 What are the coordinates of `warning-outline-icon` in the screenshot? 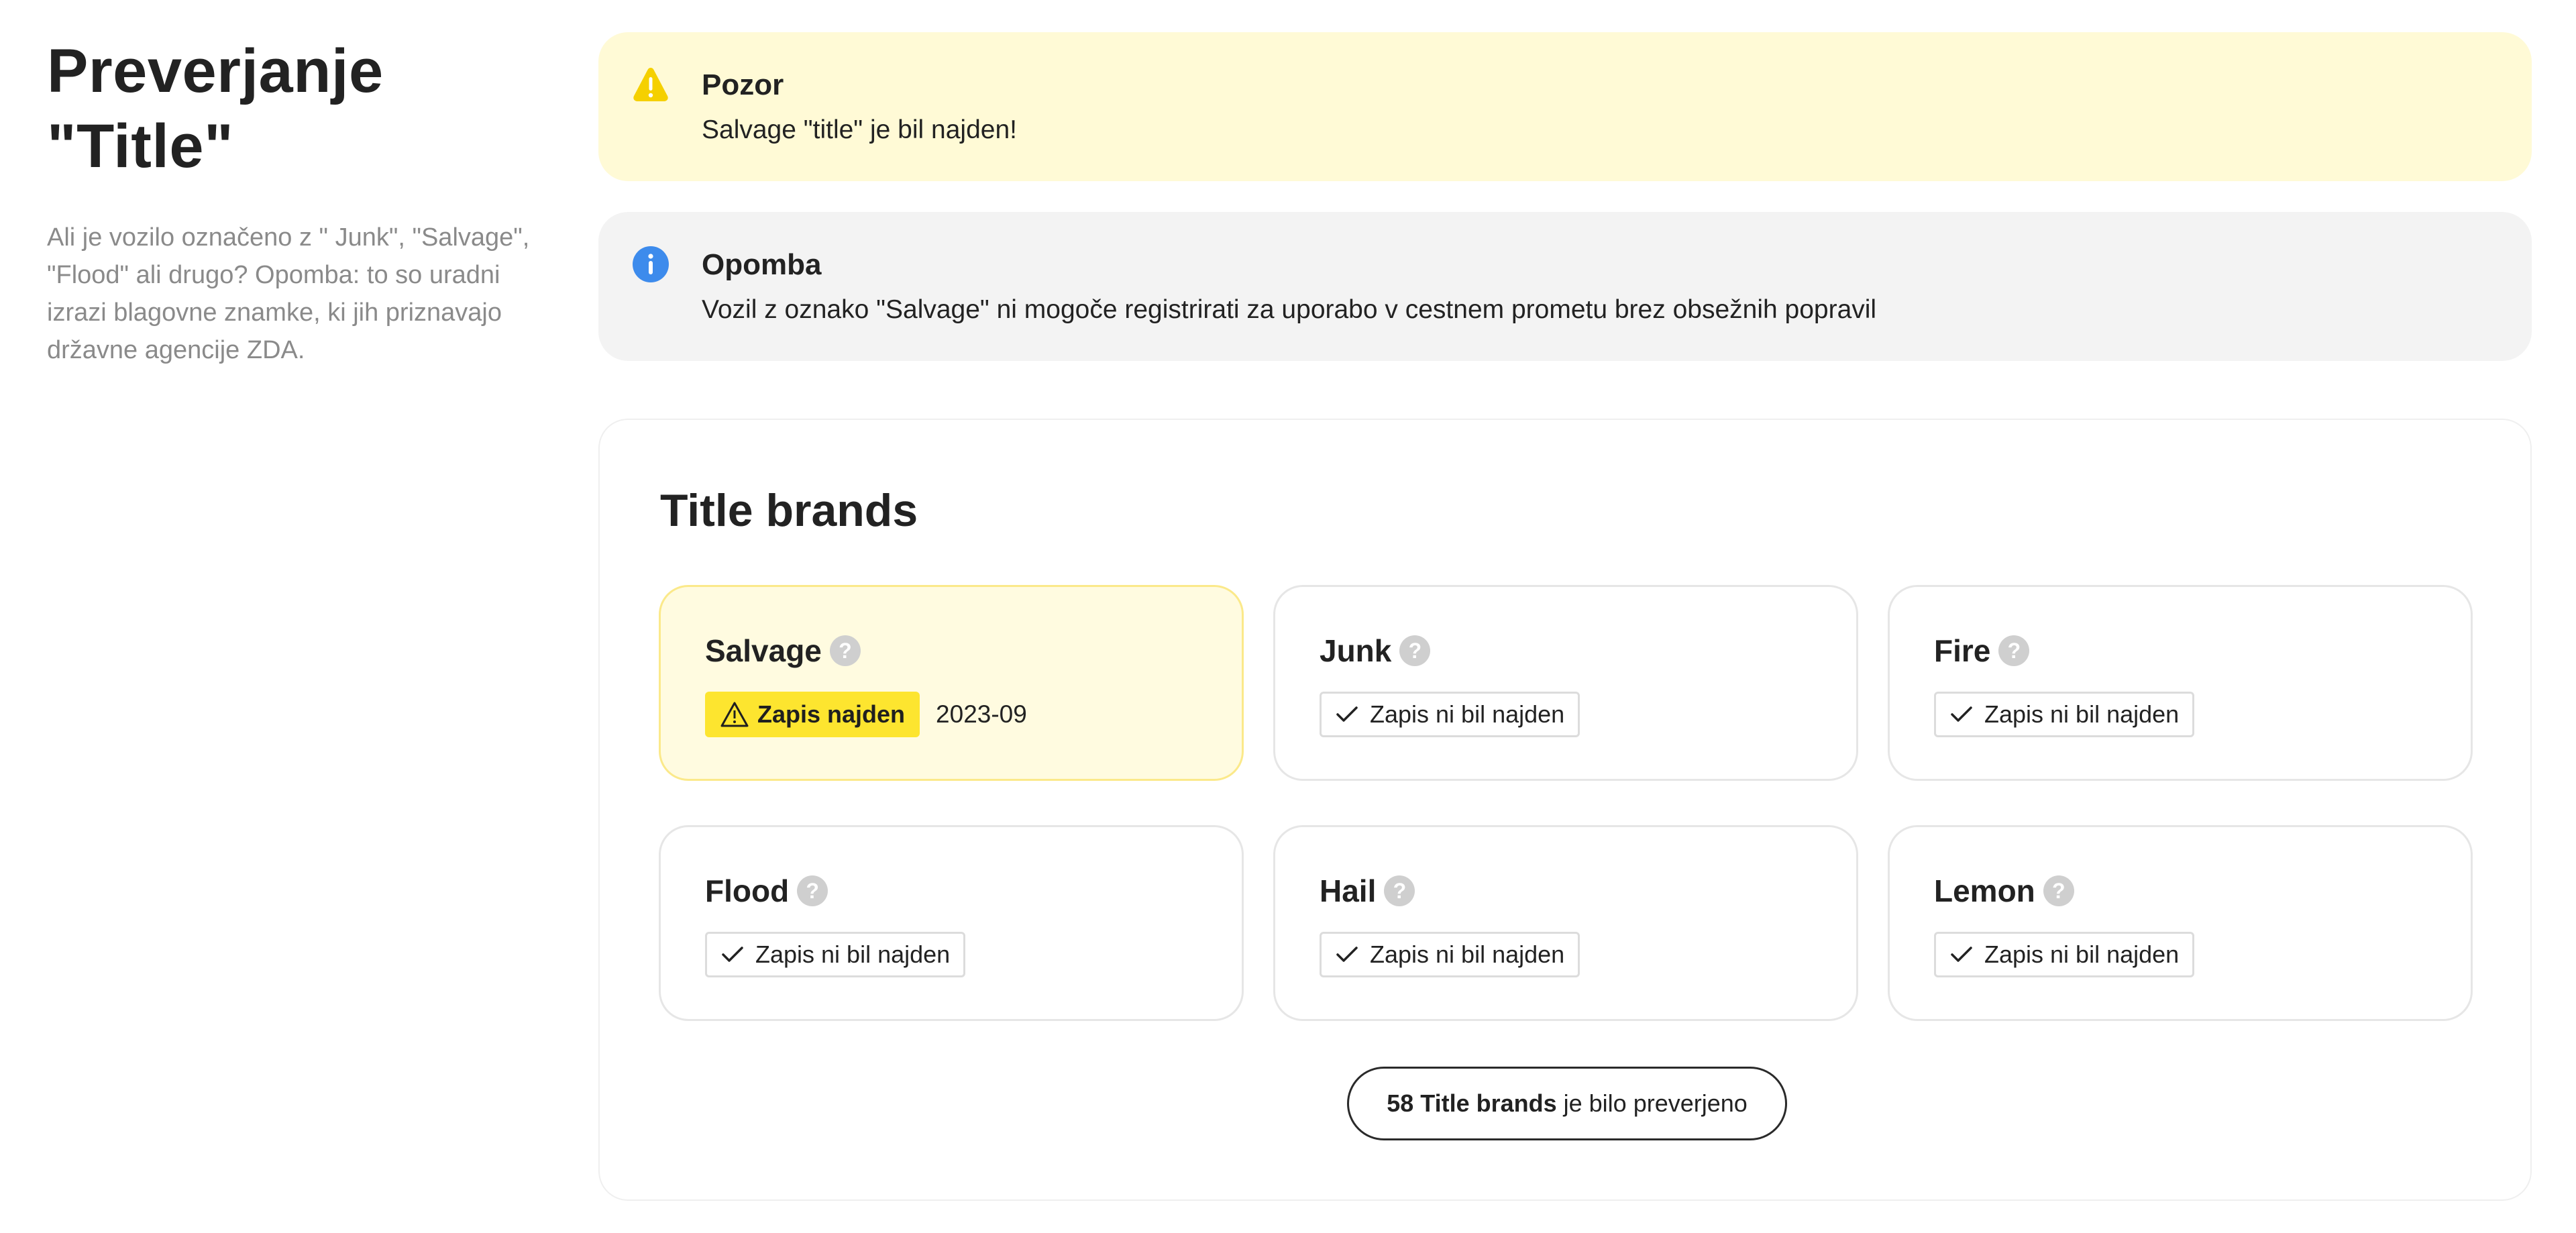 It's located at (734, 715).